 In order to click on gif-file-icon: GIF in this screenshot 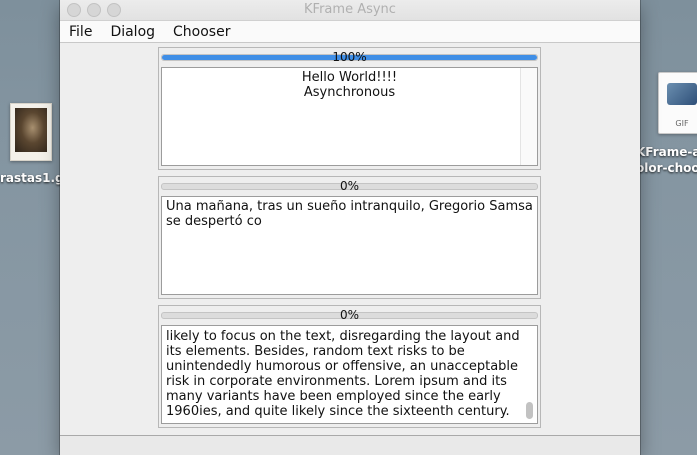, I will do `click(677, 103)`.